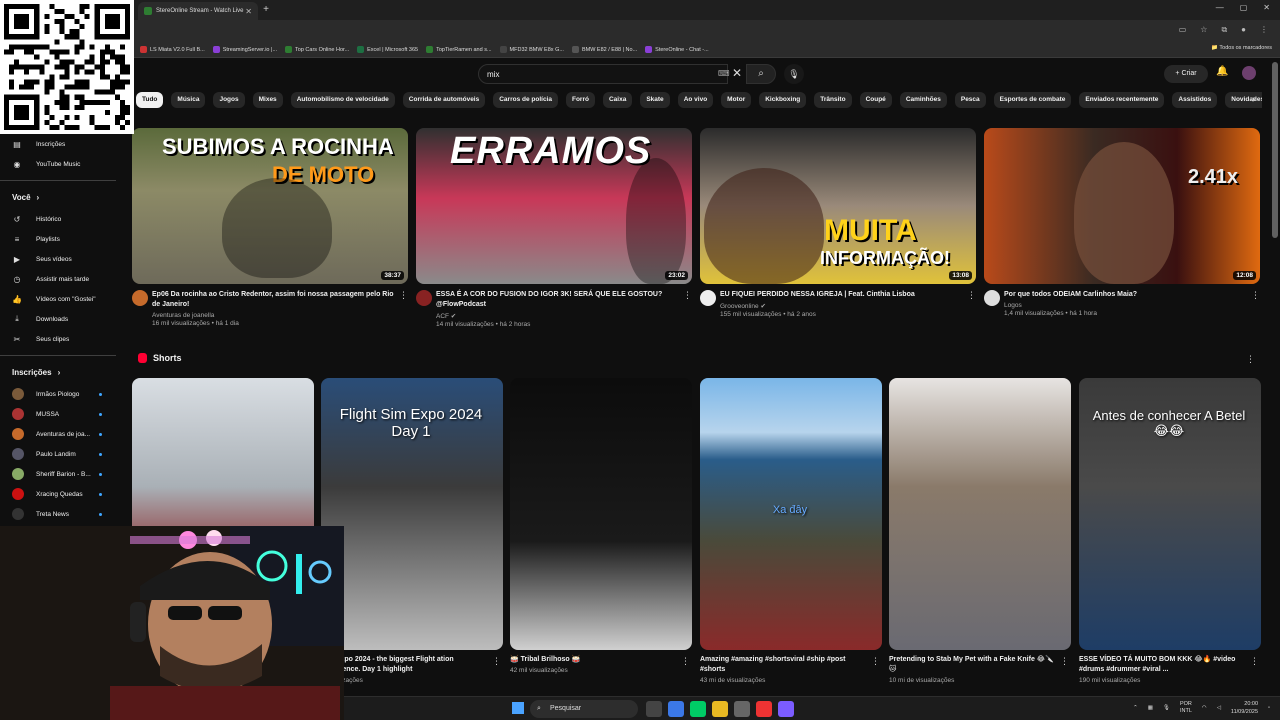 Image resolution: width=1280 pixels, height=720 pixels. What do you see at coordinates (266, 10) in the screenshot?
I see `new-tab-button: +` at bounding box center [266, 10].